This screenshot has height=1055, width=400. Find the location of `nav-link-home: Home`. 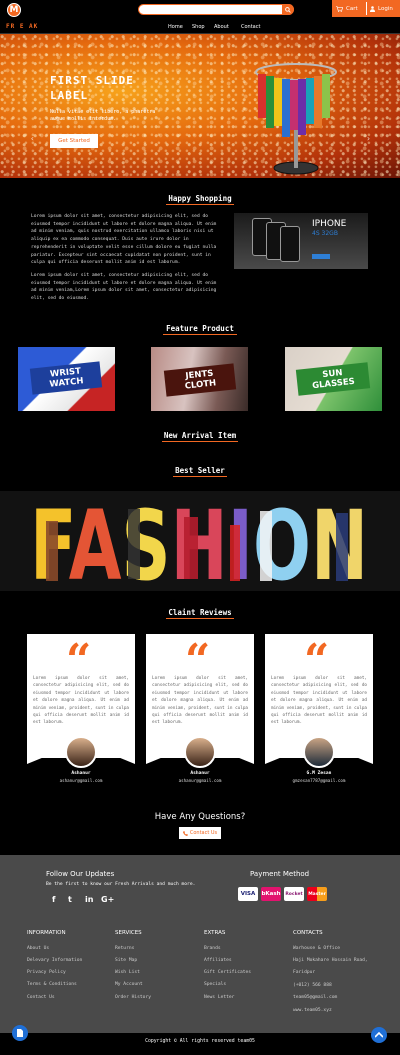

nav-link-home: Home is located at coordinates (175, 27).